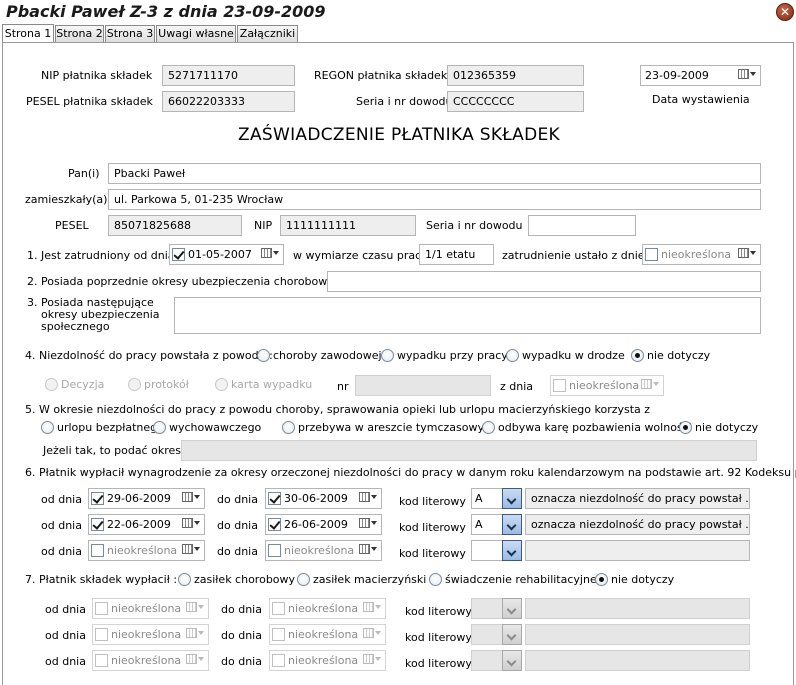 This screenshot has height=685, width=796. What do you see at coordinates (423, 385) in the screenshot?
I see `nr-field` at bounding box center [423, 385].